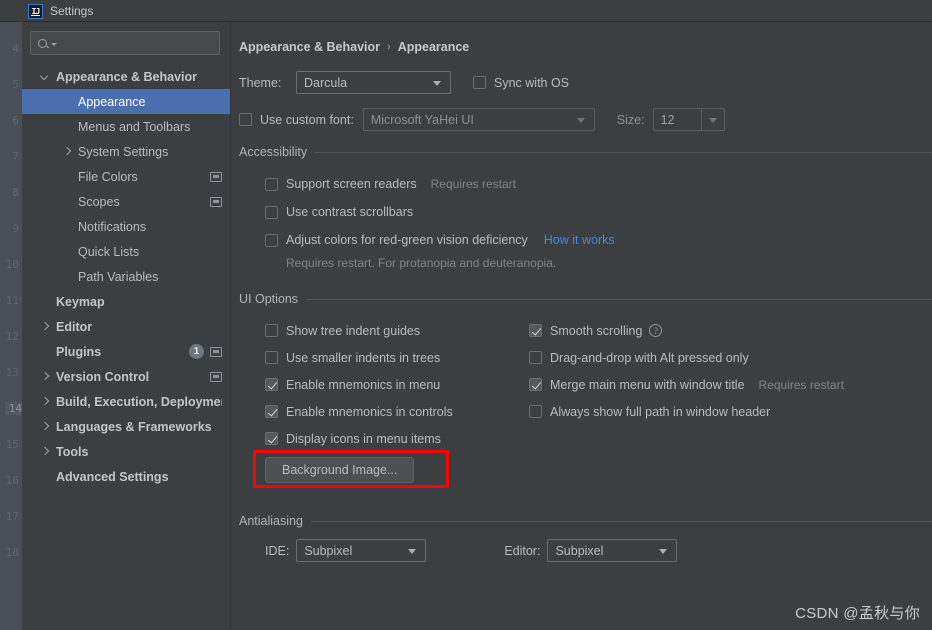  Describe the element at coordinates (612, 550) in the screenshot. I see `editor-antialiasing-select: Subpixel` at that location.